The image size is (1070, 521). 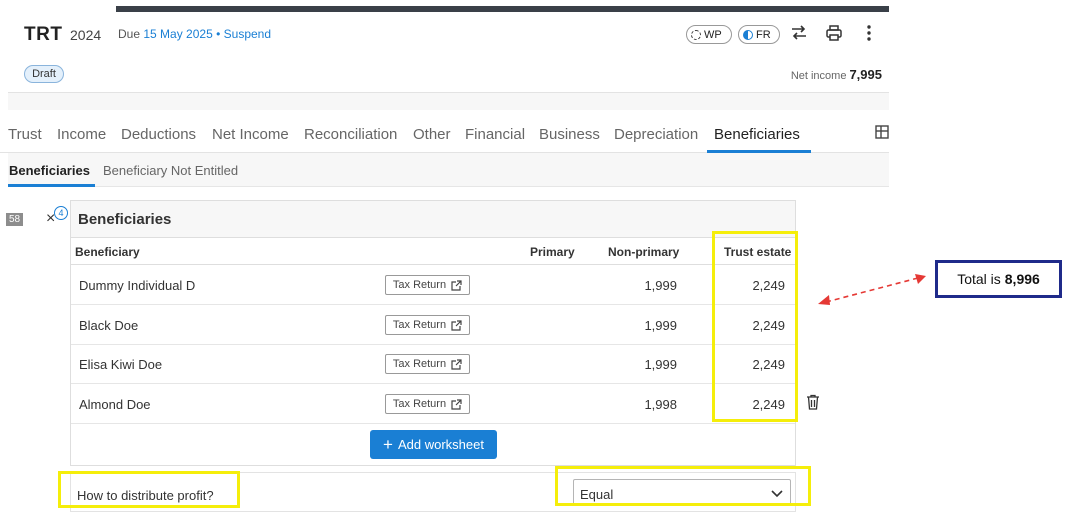 I want to click on tab-net-income: Net Income, so click(x=250, y=134).